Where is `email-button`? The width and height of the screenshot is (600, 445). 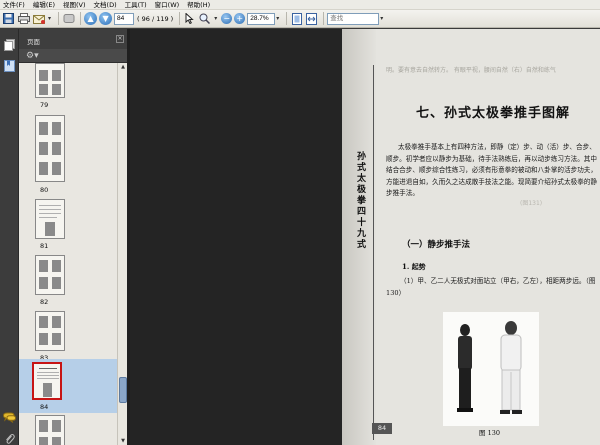
email-button is located at coordinates (38, 18).